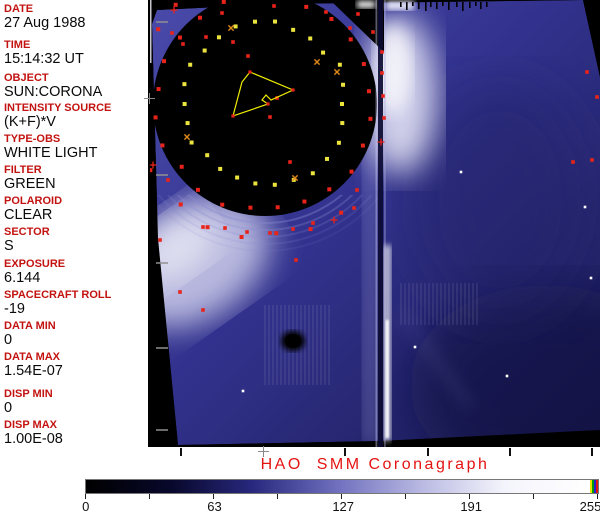 The height and width of the screenshot is (514, 600). Describe the element at coordinates (74, 402) in the screenshot. I see `field-disp-min: DISP MIN 0` at that location.